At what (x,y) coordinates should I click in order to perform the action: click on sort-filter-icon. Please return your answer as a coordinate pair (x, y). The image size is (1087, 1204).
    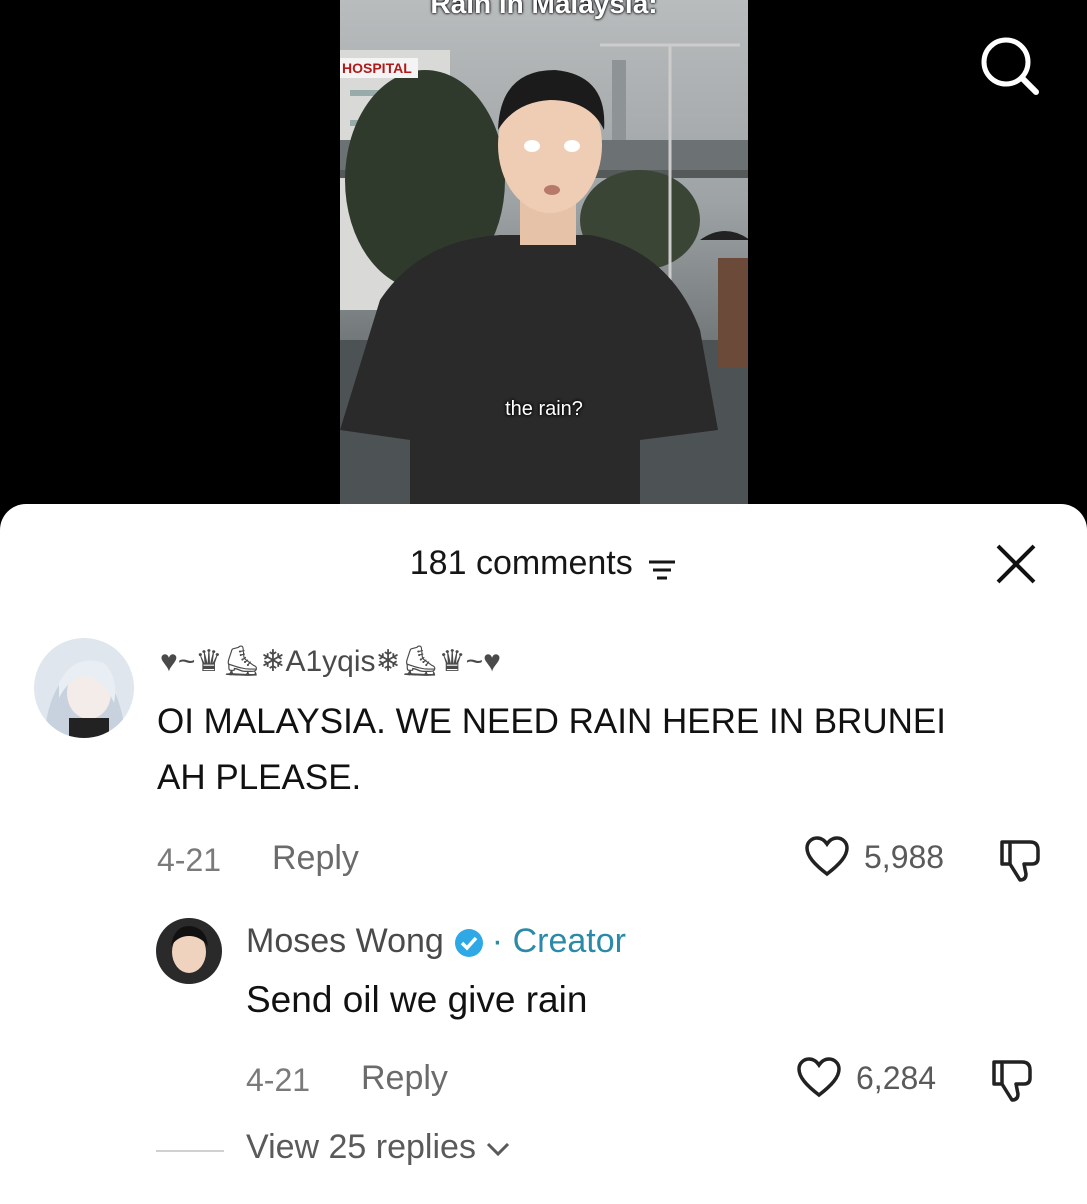
    Looking at the image, I should click on (662, 570).